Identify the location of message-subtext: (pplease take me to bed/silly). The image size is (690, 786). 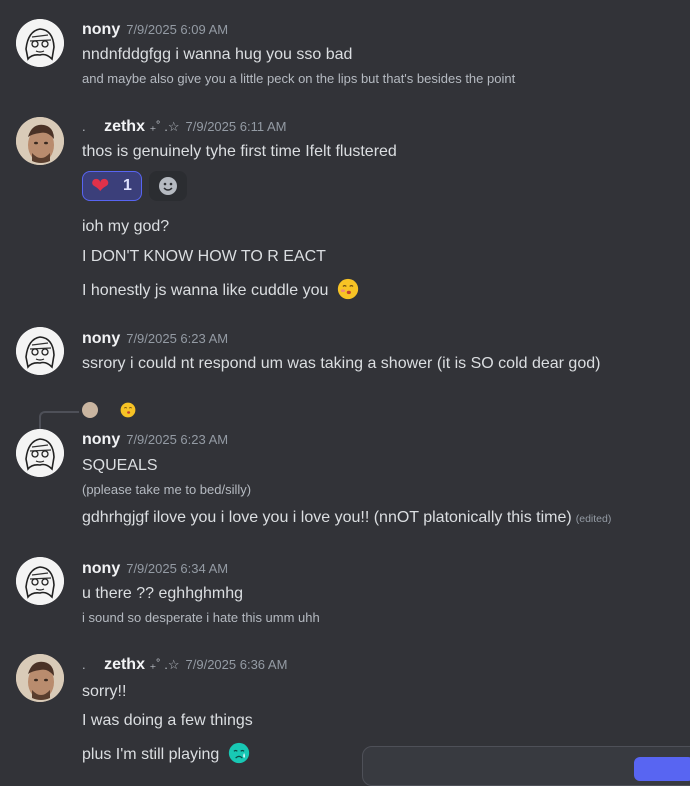
(167, 489).